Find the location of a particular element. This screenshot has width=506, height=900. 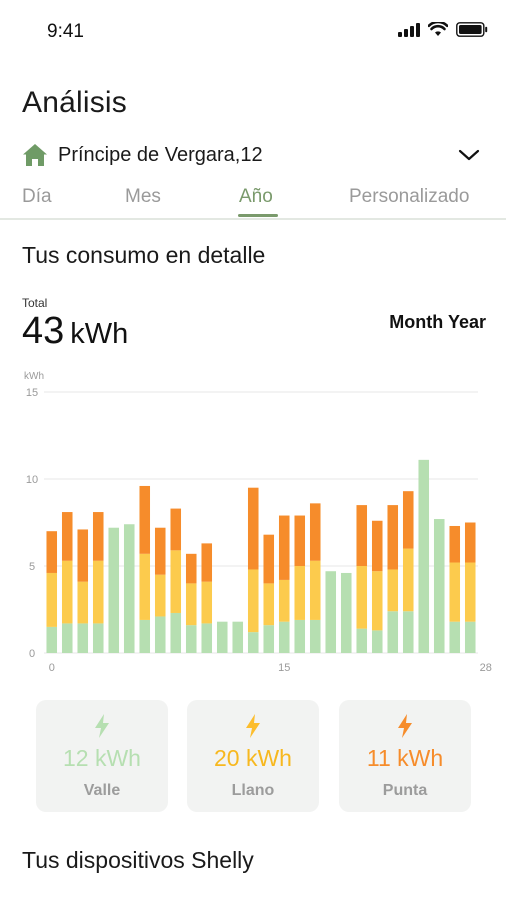

x-tick-label: 28 is located at coordinates (486, 668).